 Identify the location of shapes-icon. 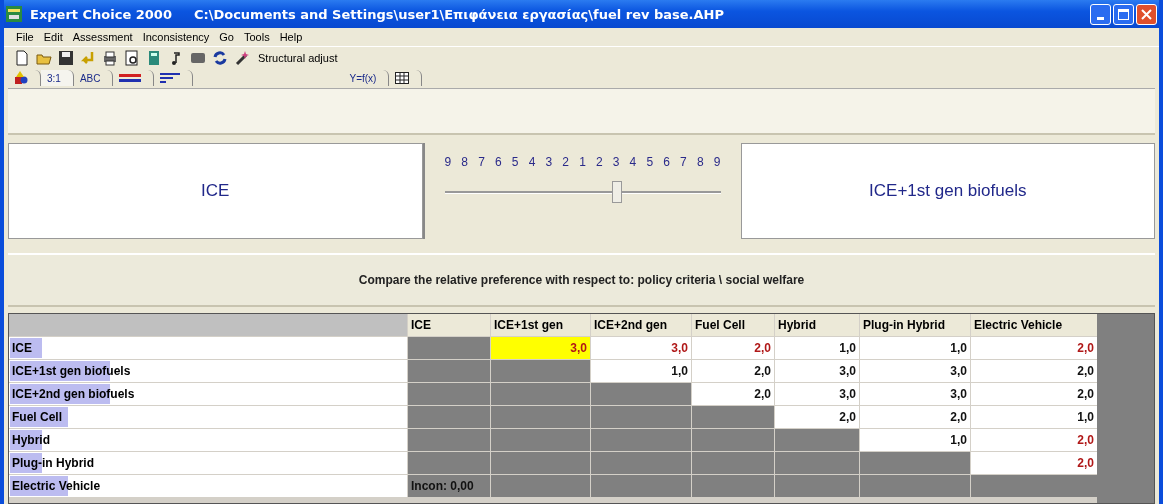
(21, 78).